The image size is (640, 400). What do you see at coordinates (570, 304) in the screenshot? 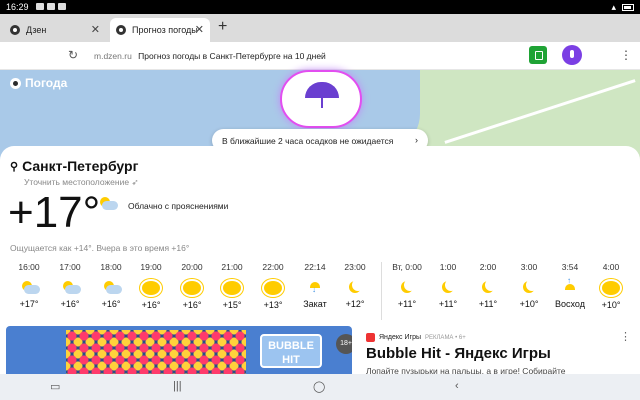
I see `sunrise-label: Восход` at bounding box center [570, 304].